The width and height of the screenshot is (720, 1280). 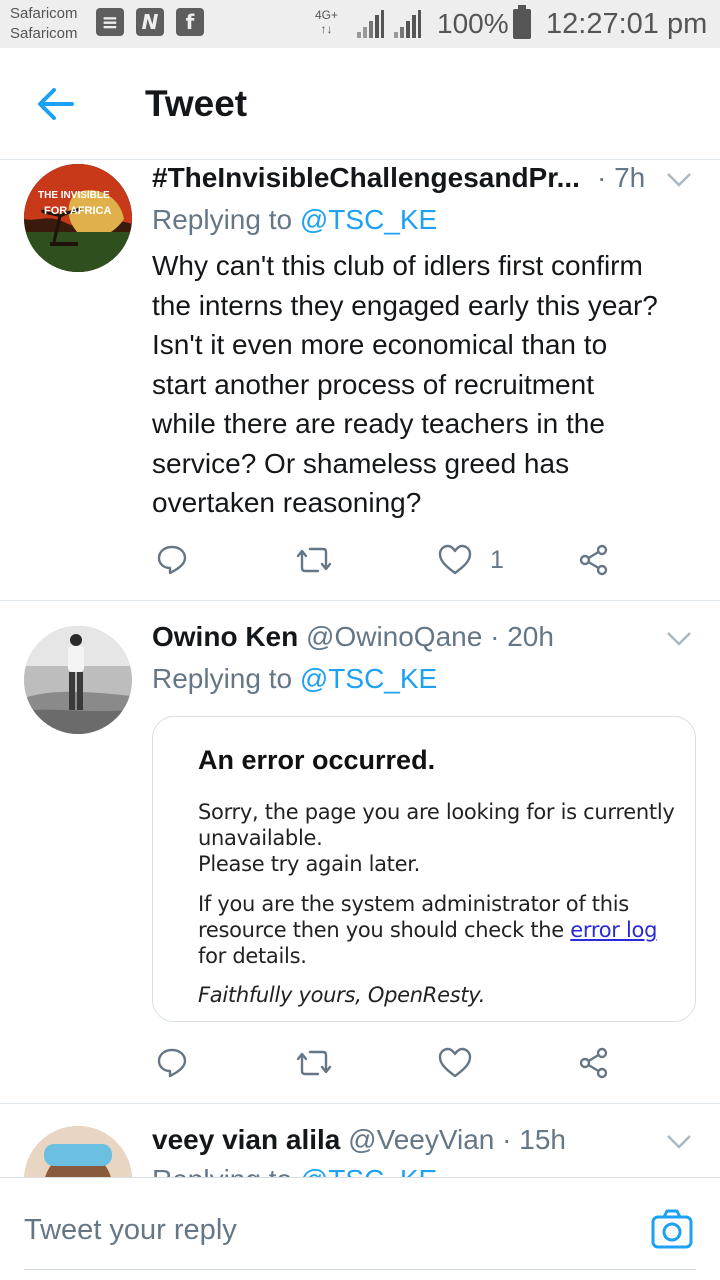 I want to click on camera-icon, so click(x=672, y=1229).